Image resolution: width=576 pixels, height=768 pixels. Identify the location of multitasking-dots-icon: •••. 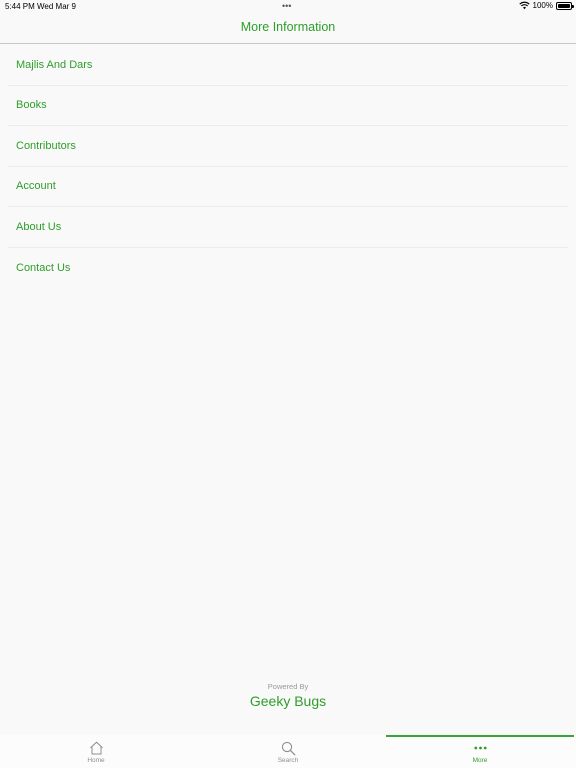
(286, 6).